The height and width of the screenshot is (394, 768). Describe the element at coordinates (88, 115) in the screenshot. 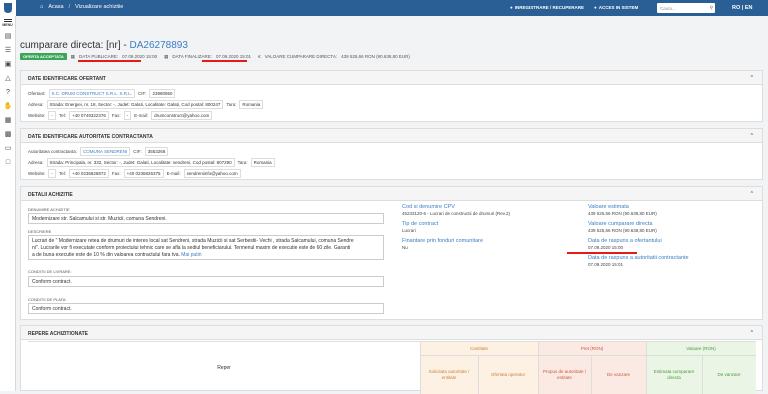

I see `offerer-tel: +40 0749322376` at that location.